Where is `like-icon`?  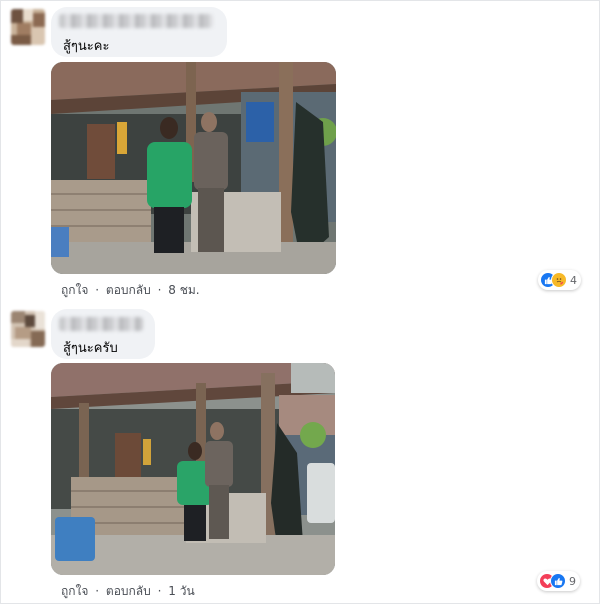
like-icon is located at coordinates (558, 581).